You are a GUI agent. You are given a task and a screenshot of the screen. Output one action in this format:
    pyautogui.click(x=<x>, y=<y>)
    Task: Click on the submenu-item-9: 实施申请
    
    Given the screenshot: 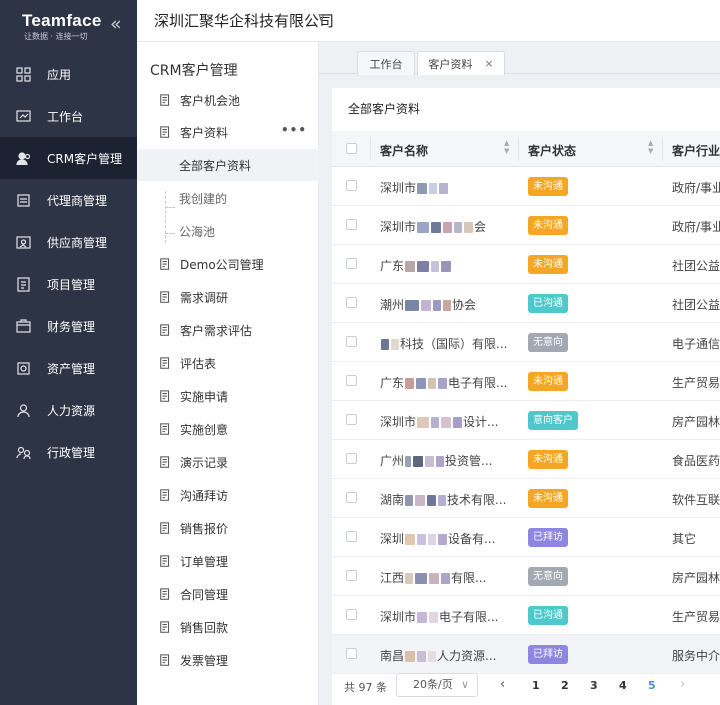 What is the action you would take?
    pyautogui.click(x=228, y=396)
    